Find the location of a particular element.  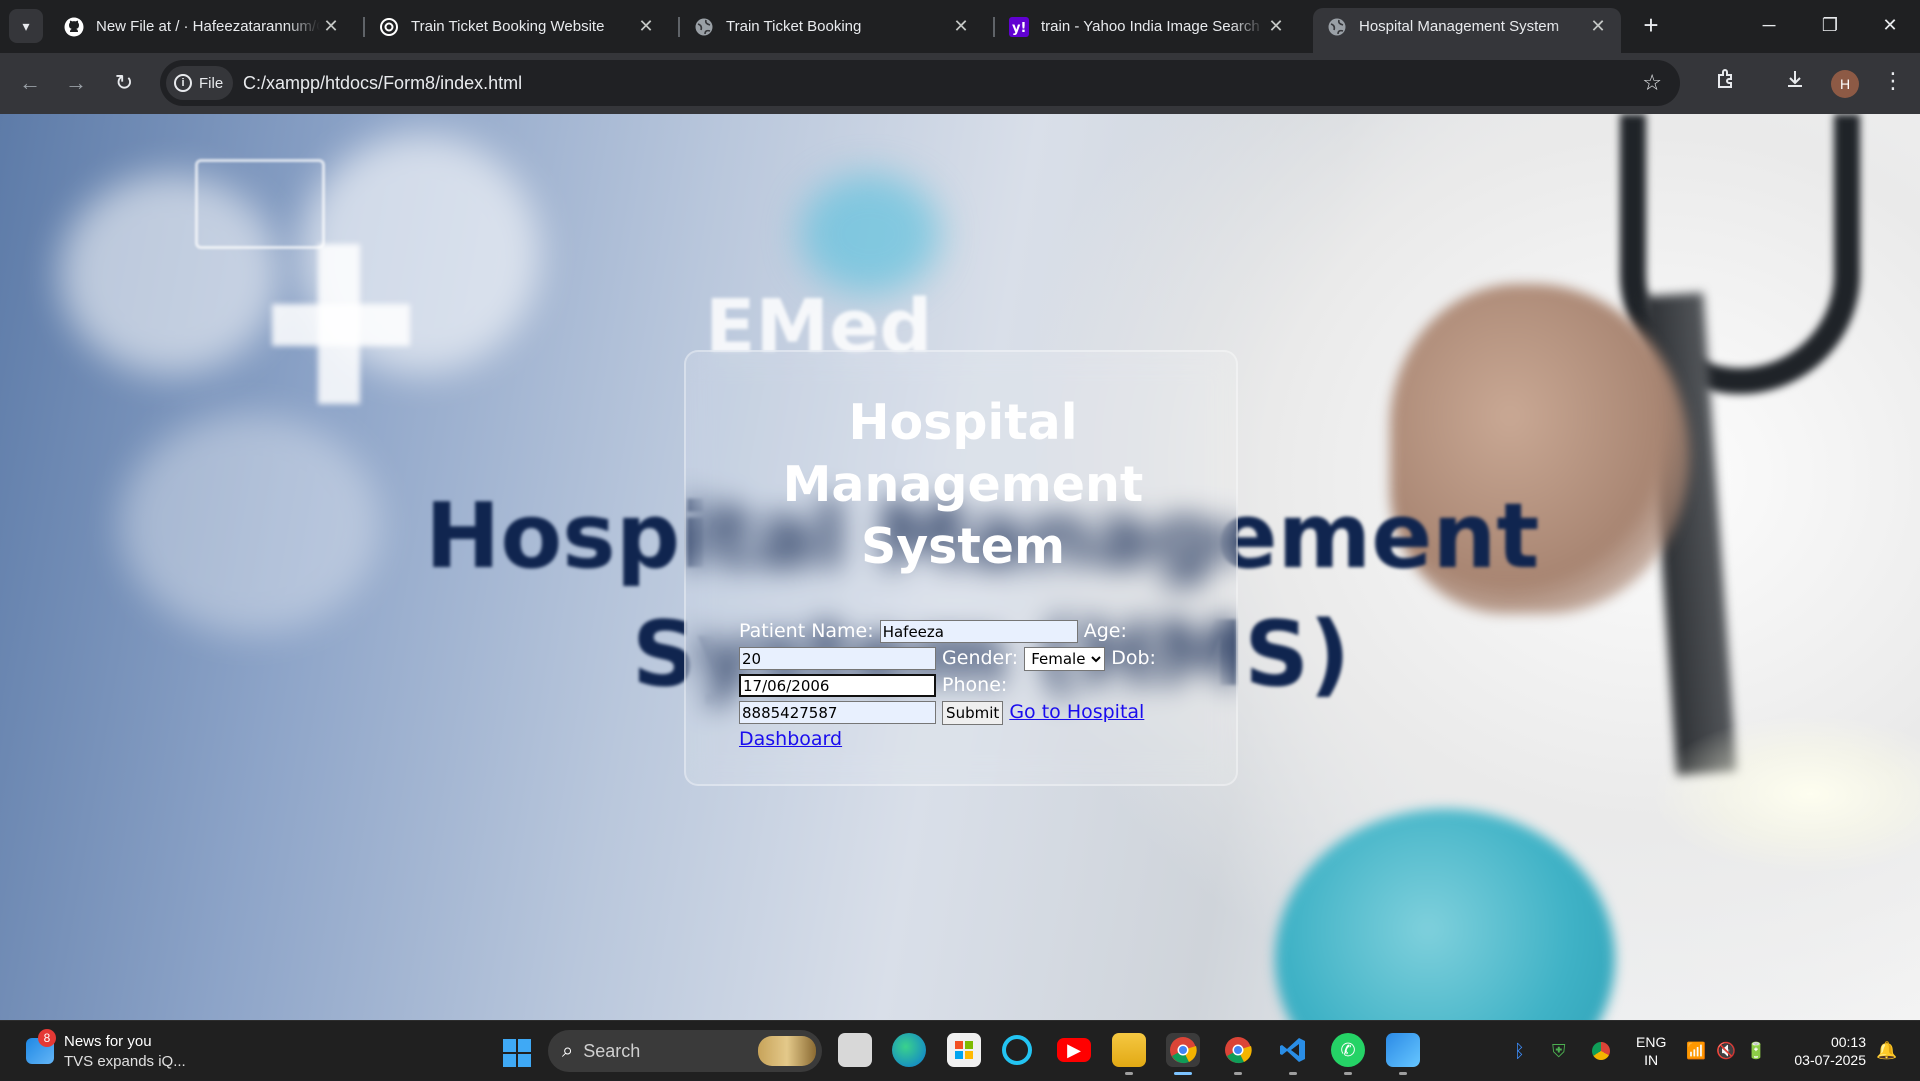

taskbar-search: ⌕ Search is located at coordinates (685, 1051).